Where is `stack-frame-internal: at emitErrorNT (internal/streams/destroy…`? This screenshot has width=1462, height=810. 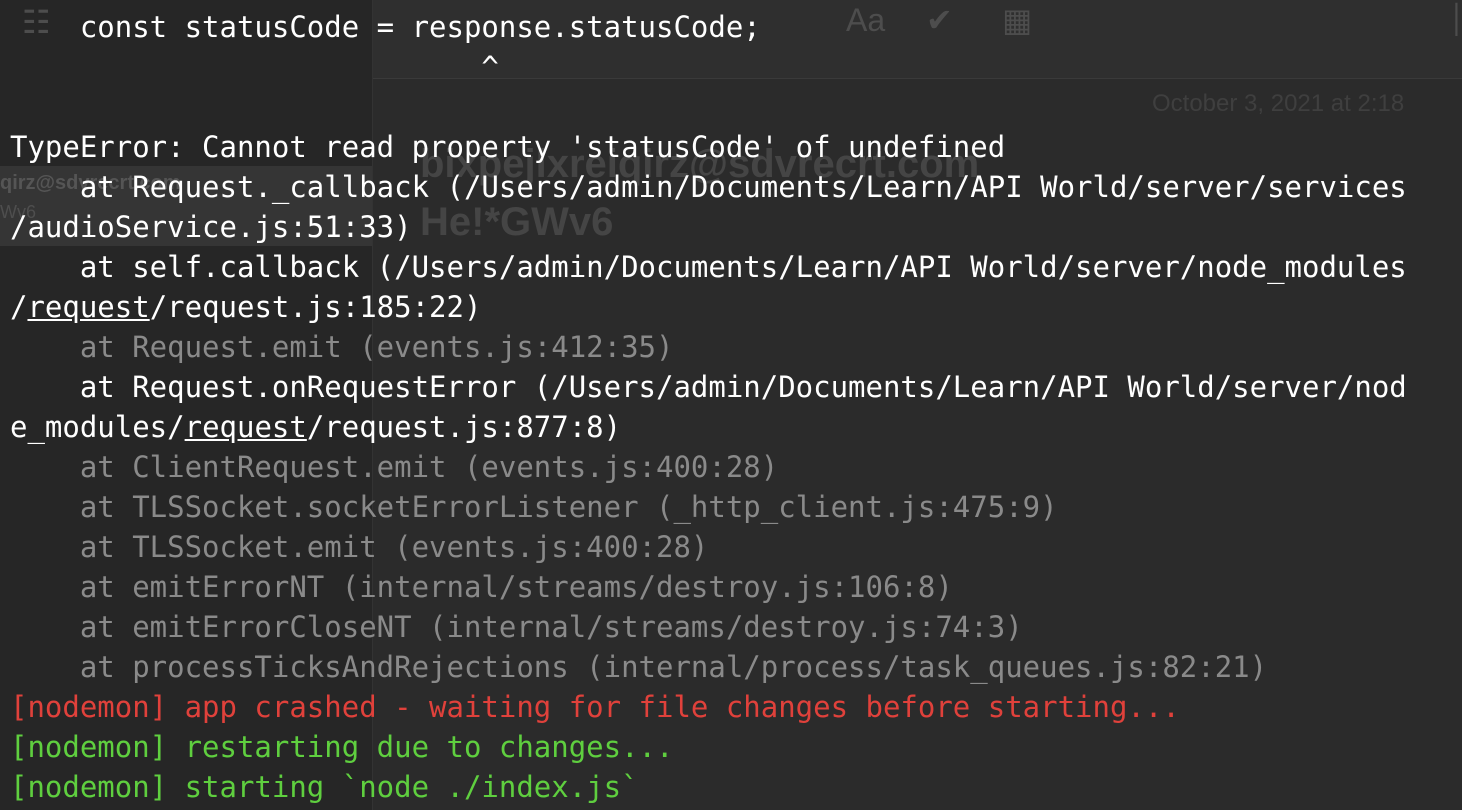 stack-frame-internal: at emitErrorNT (internal/streams/destroy… is located at coordinates (481, 587).